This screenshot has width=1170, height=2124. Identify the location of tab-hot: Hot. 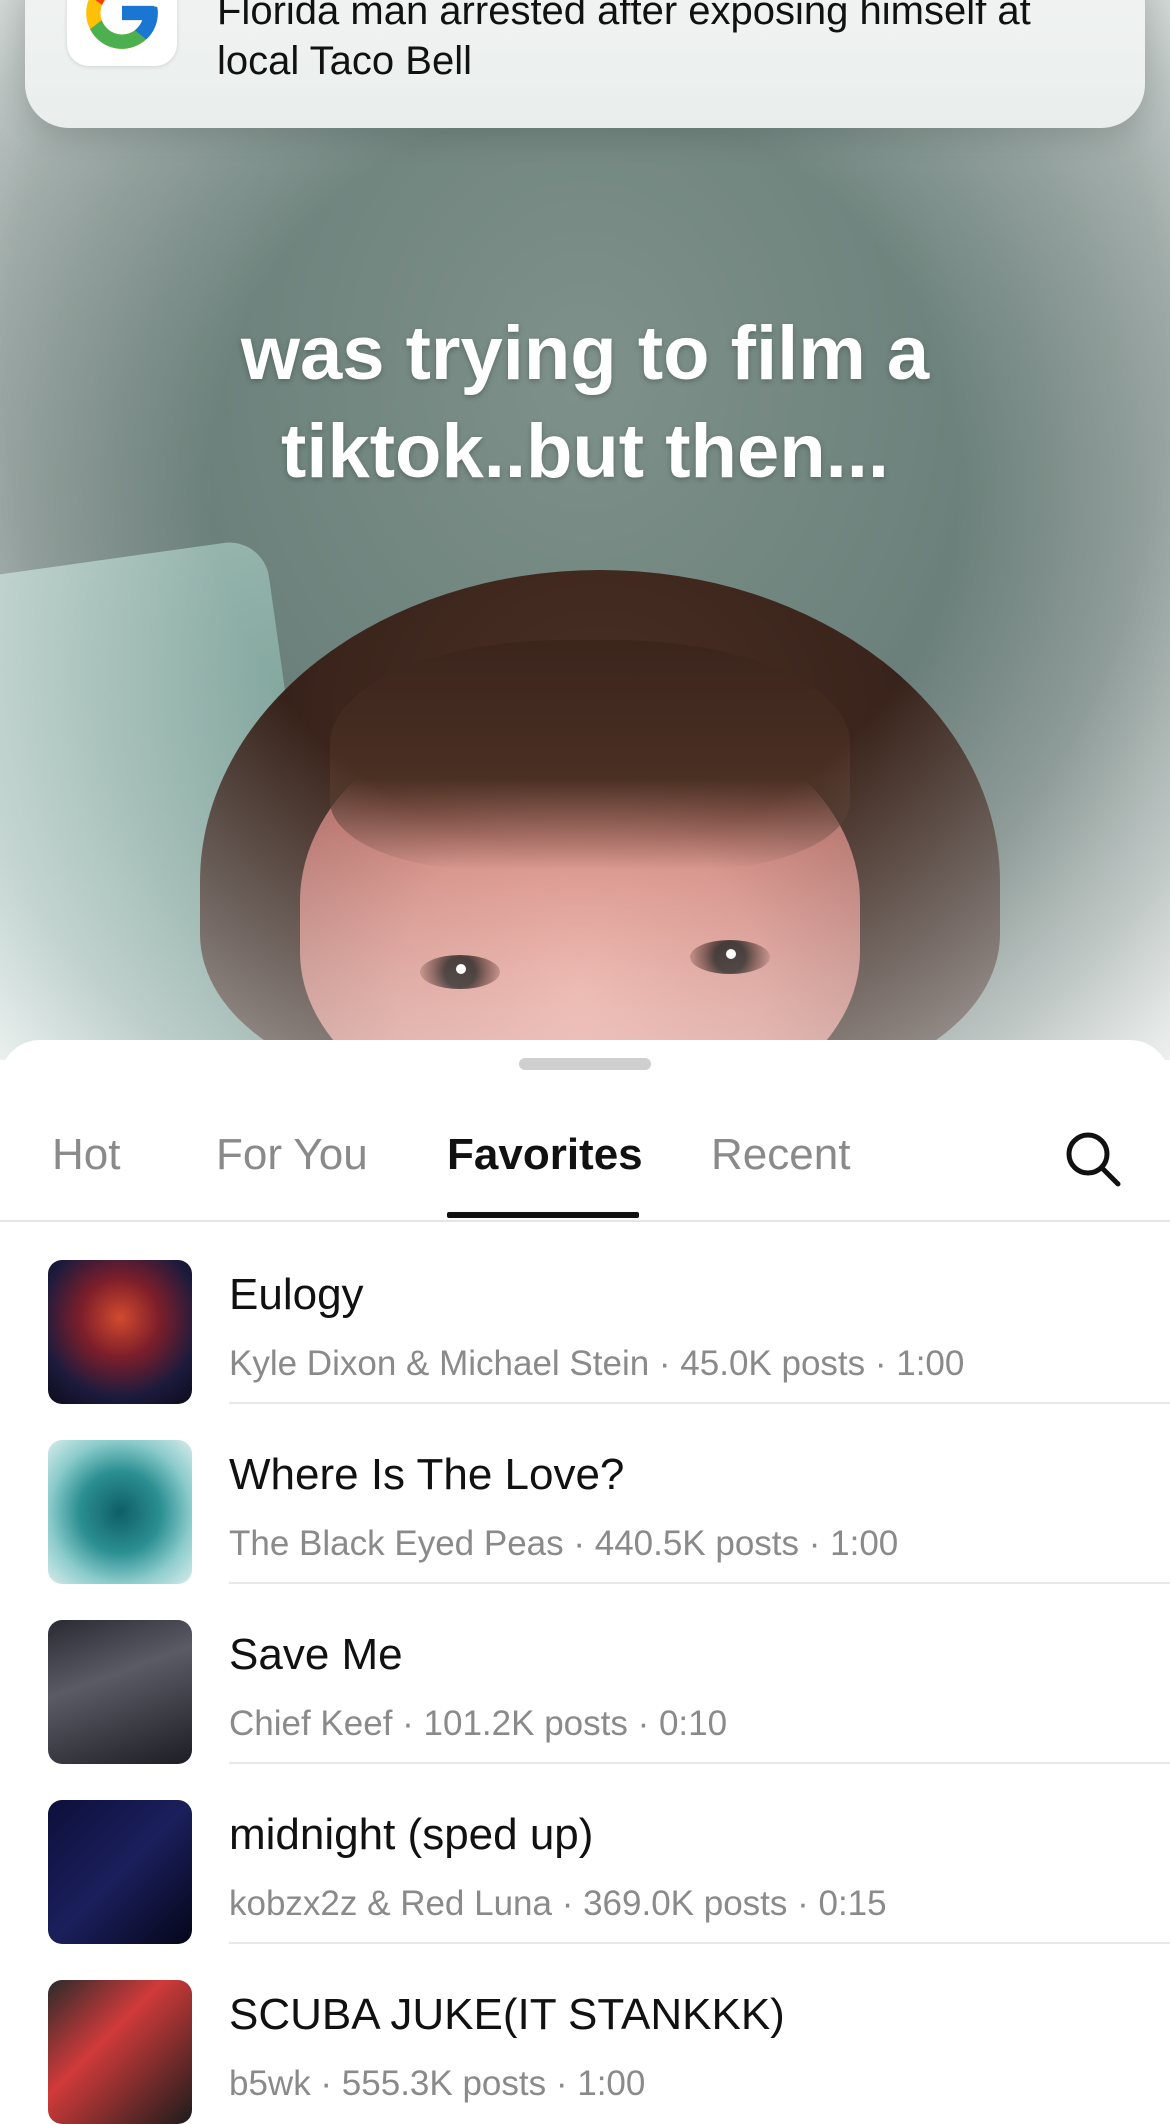
(86, 1155).